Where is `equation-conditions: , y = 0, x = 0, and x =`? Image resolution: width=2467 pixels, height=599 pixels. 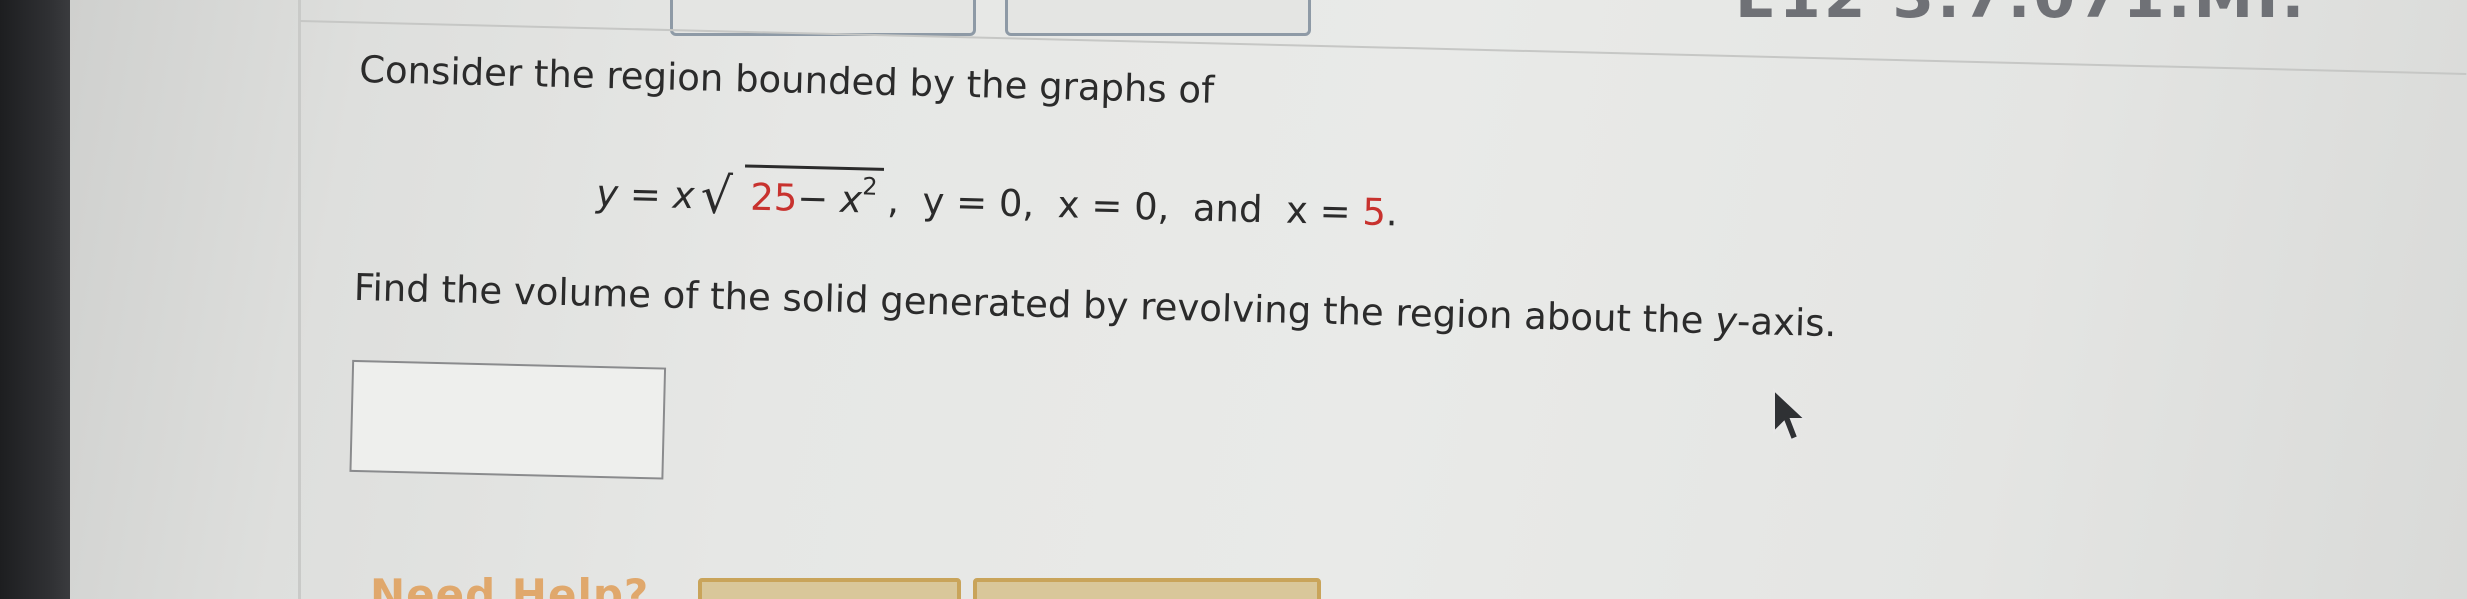
equation-conditions: , y = 0, x = 0, and x = is located at coordinates (1124, 206).